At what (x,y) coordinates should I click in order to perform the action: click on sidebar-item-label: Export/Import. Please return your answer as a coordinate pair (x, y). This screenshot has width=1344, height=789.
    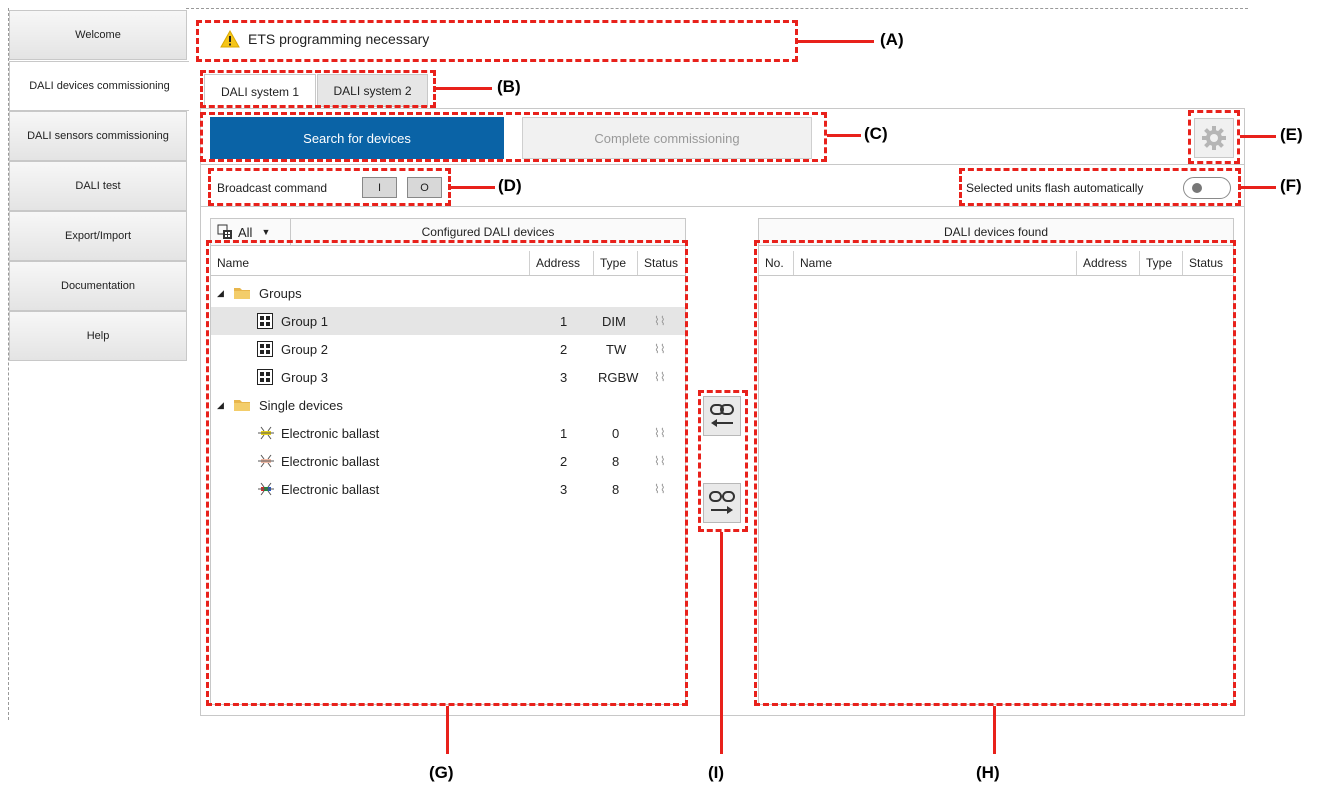
    Looking at the image, I should click on (98, 236).